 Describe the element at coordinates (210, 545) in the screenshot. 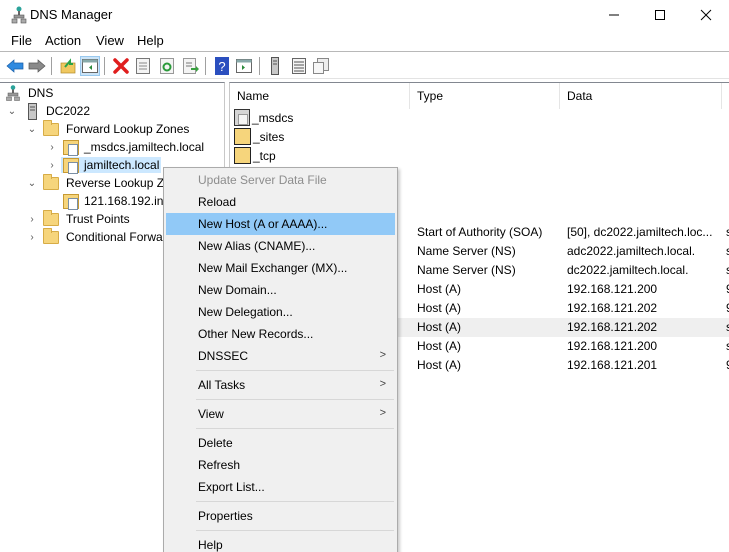

I see `menu-item-label: Help` at that location.